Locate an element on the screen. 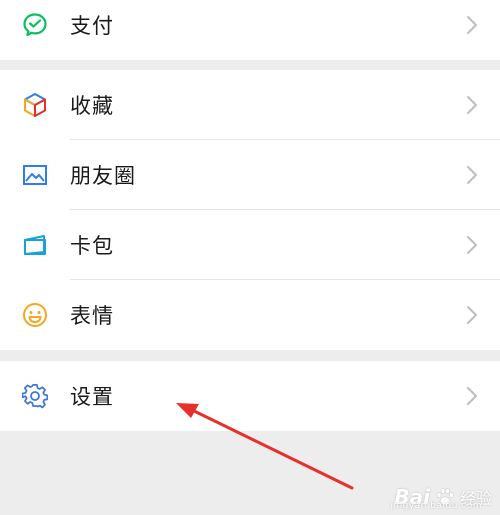  menu-item-pay: 支付 is located at coordinates (250, 30).